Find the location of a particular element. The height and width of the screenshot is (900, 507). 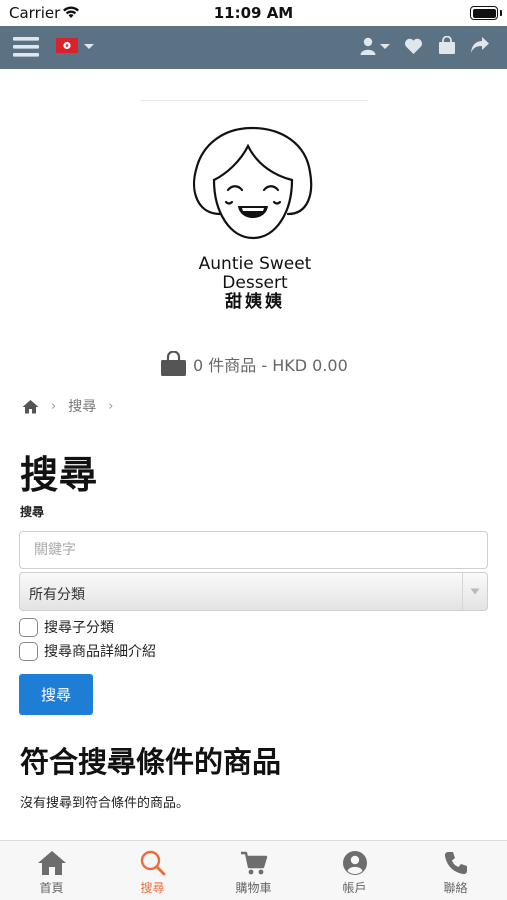

tab-account: 帳戶 is located at coordinates (354, 870).